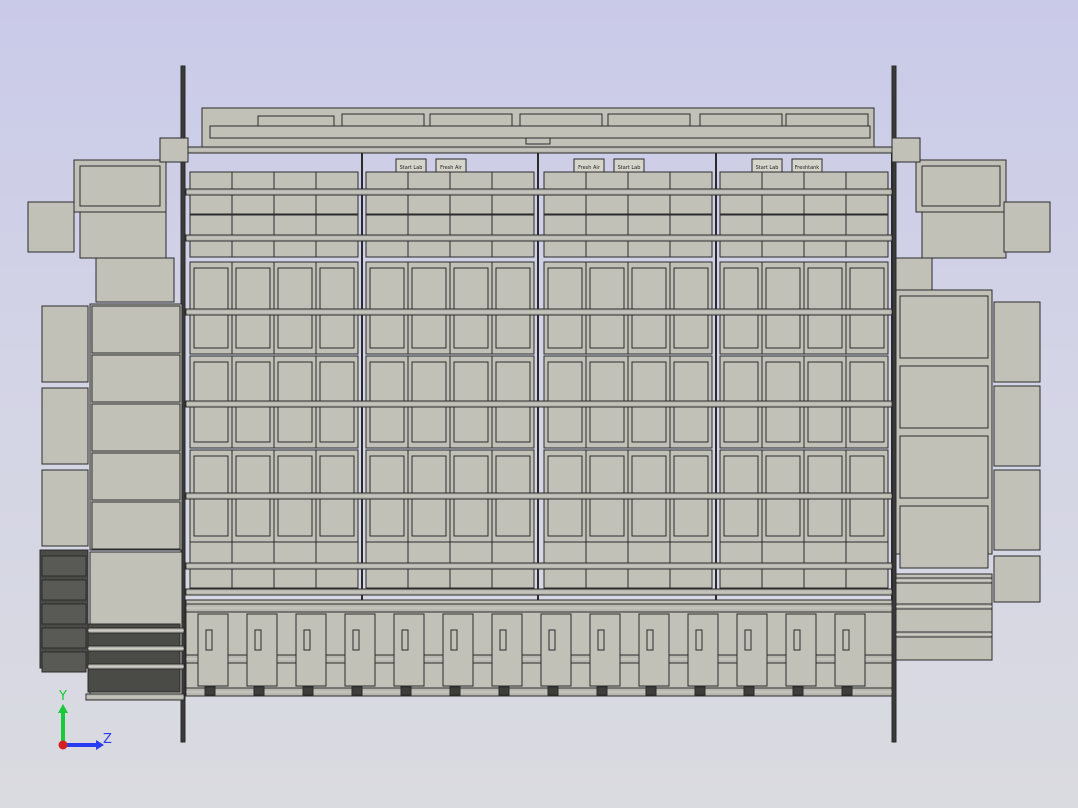 The width and height of the screenshot is (1078, 808). Describe the element at coordinates (944, 617) in the screenshot. I see `right-lower-housing` at that location.